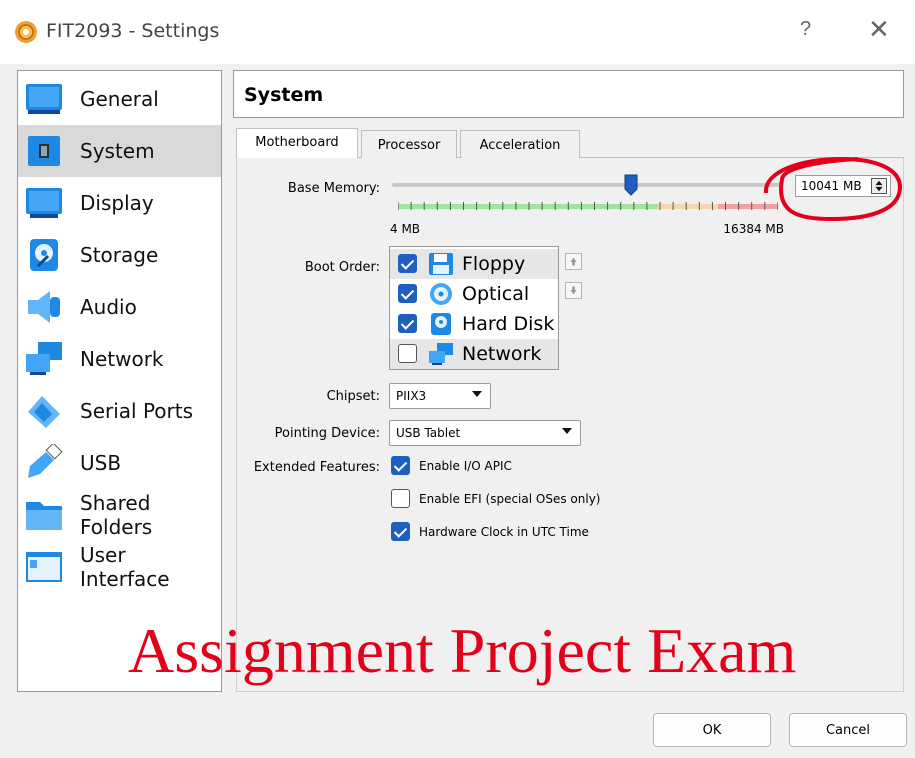  What do you see at coordinates (44, 567) in the screenshot?
I see `user-interface-icon` at bounding box center [44, 567].